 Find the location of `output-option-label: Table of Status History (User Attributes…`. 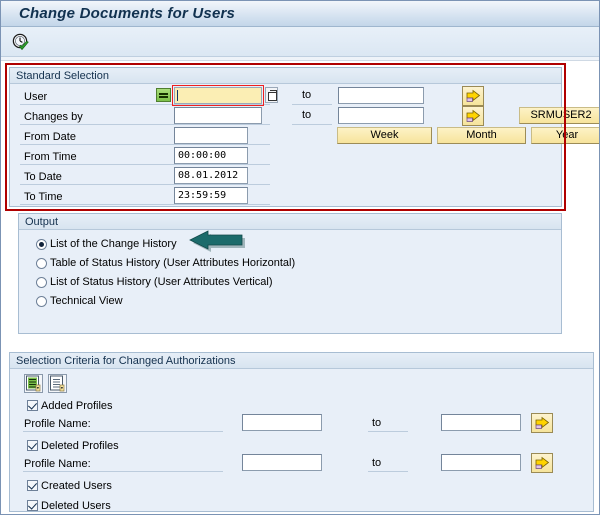

output-option-label: Table of Status History (User Attributes… is located at coordinates (173, 263).